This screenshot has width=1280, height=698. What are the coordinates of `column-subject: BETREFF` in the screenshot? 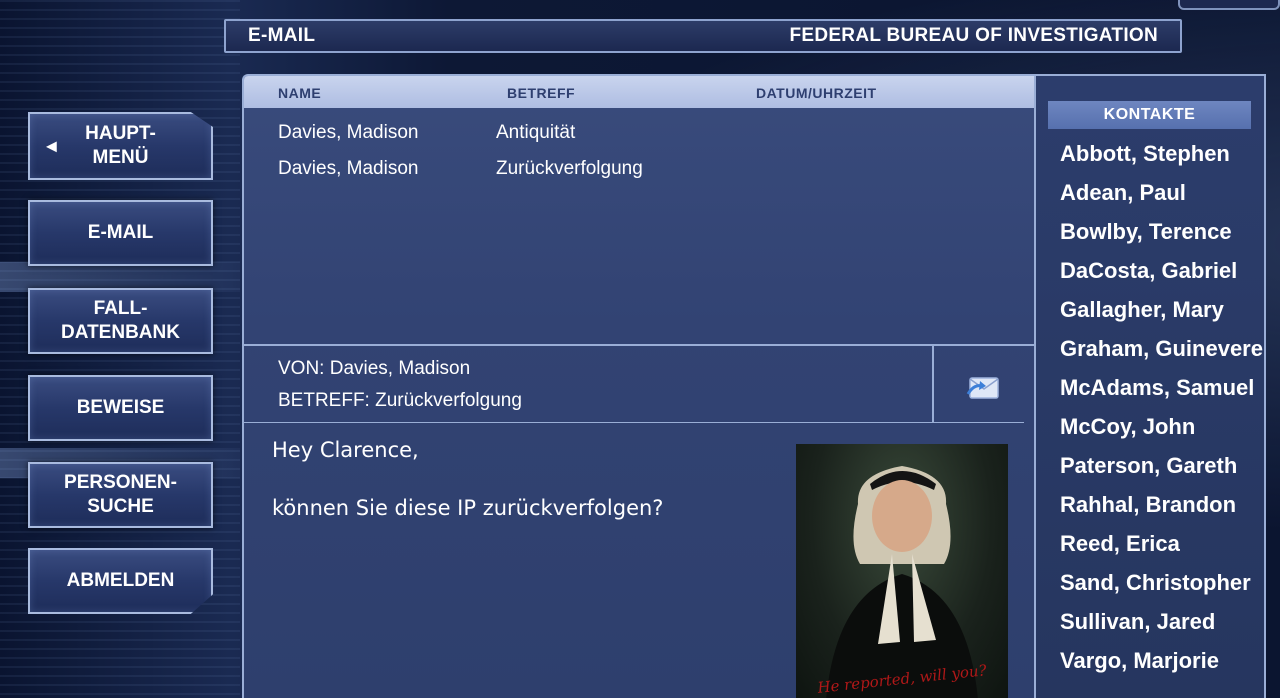 It's located at (541, 93).